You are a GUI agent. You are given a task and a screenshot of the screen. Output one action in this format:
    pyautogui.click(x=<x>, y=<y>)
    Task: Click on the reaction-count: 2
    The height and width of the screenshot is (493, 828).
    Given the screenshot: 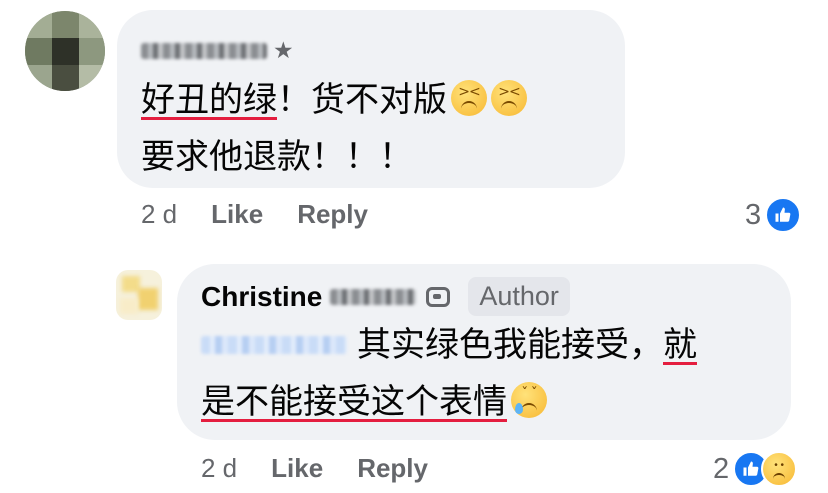 What is the action you would take?
    pyautogui.click(x=721, y=468)
    